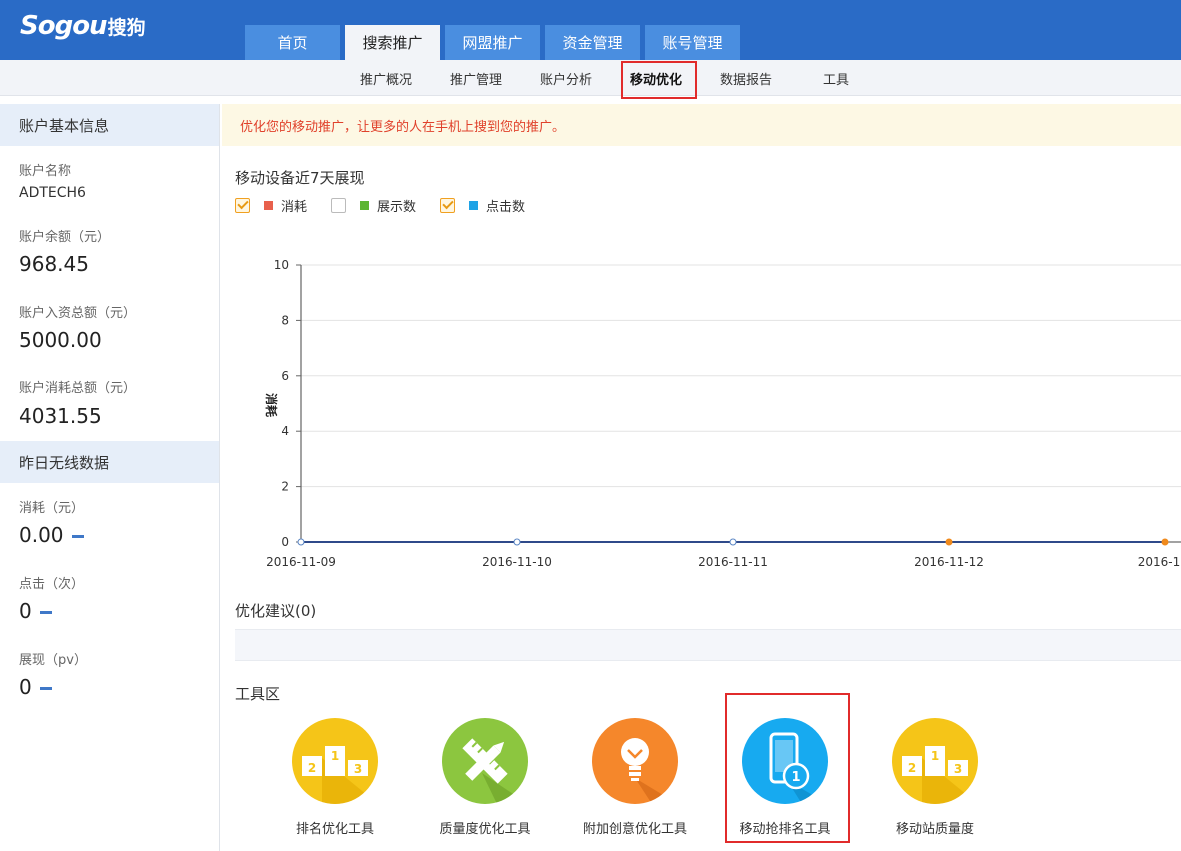  Describe the element at coordinates (566, 78) in the screenshot. I see `sub-tab-analysis: 账户分析` at that location.